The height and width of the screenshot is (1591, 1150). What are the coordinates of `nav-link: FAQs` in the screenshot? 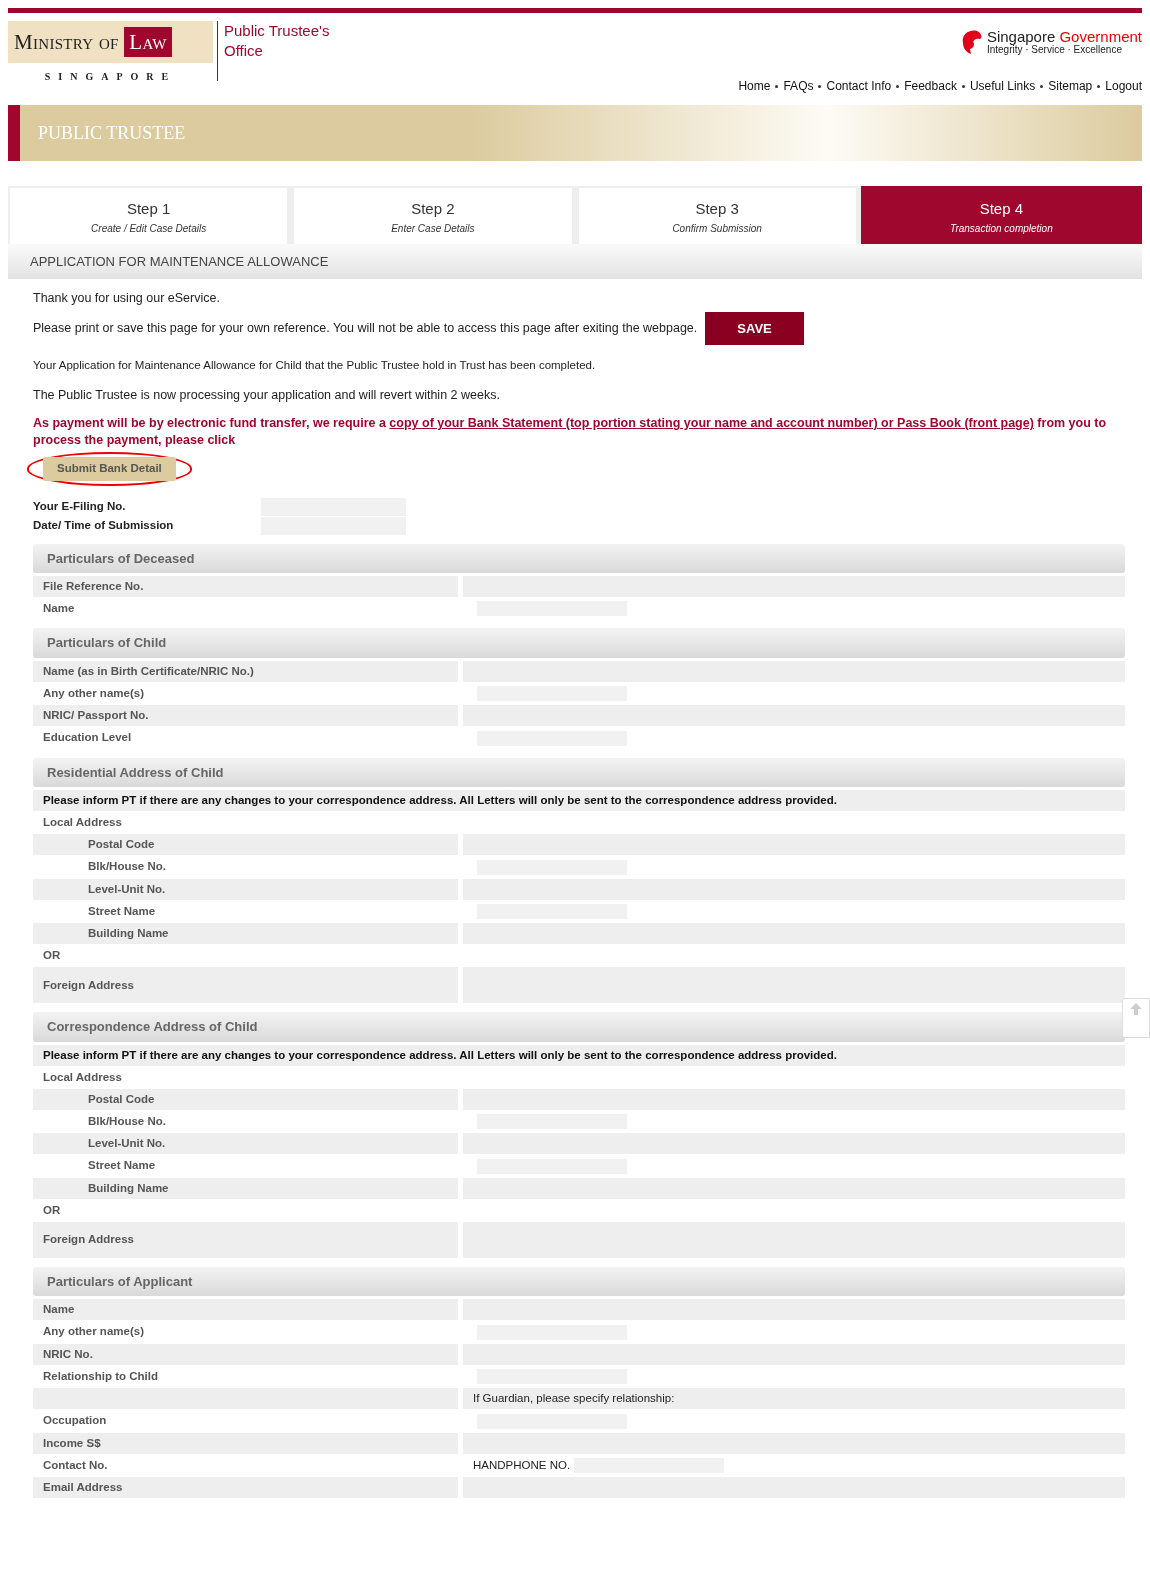 It's located at (798, 86).